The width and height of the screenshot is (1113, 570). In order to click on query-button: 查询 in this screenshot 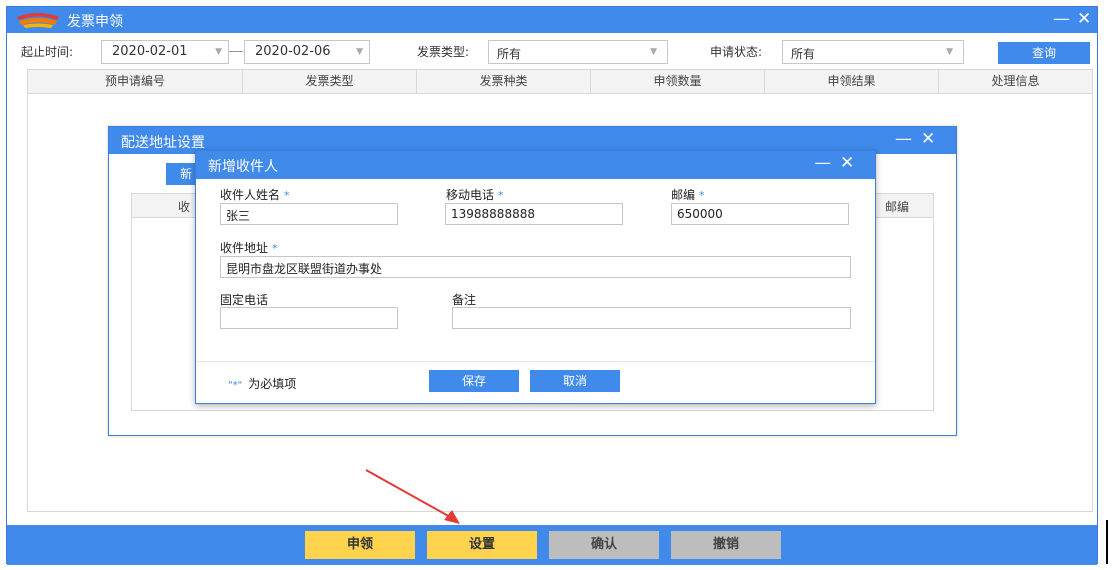, I will do `click(1044, 53)`.